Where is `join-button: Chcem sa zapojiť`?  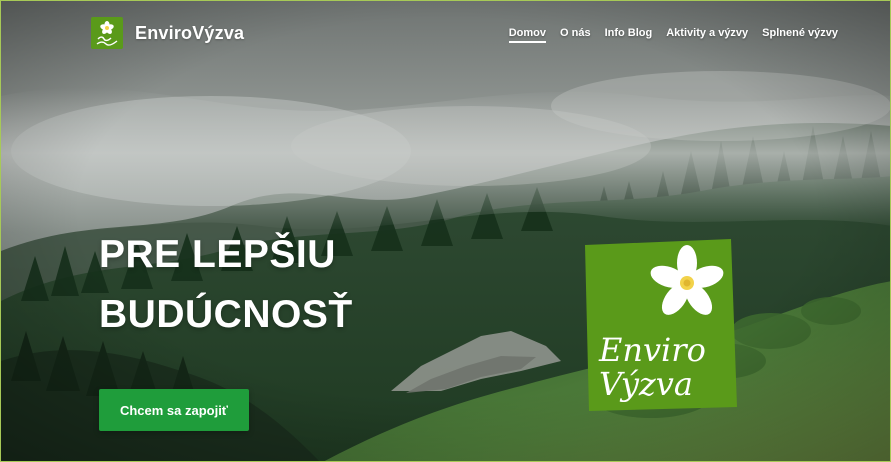 join-button: Chcem sa zapojiť is located at coordinates (174, 410).